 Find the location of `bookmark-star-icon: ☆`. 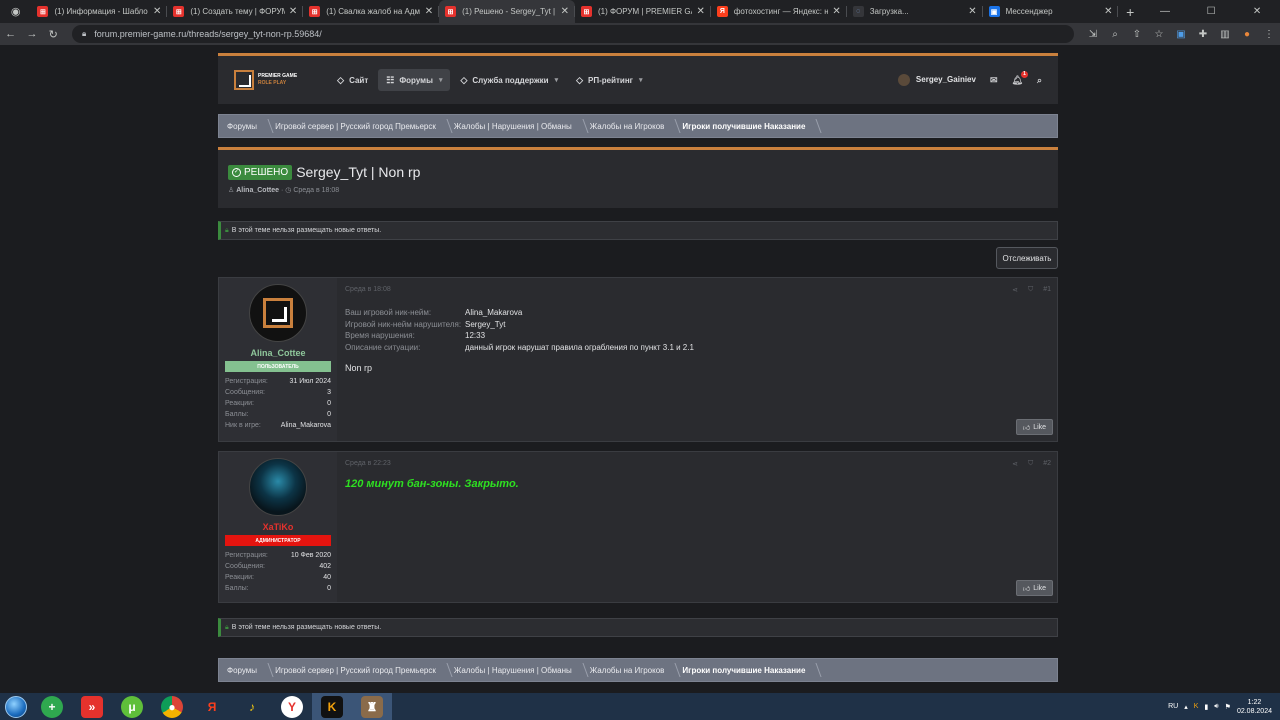

bookmark-star-icon: ☆ is located at coordinates (1159, 34).